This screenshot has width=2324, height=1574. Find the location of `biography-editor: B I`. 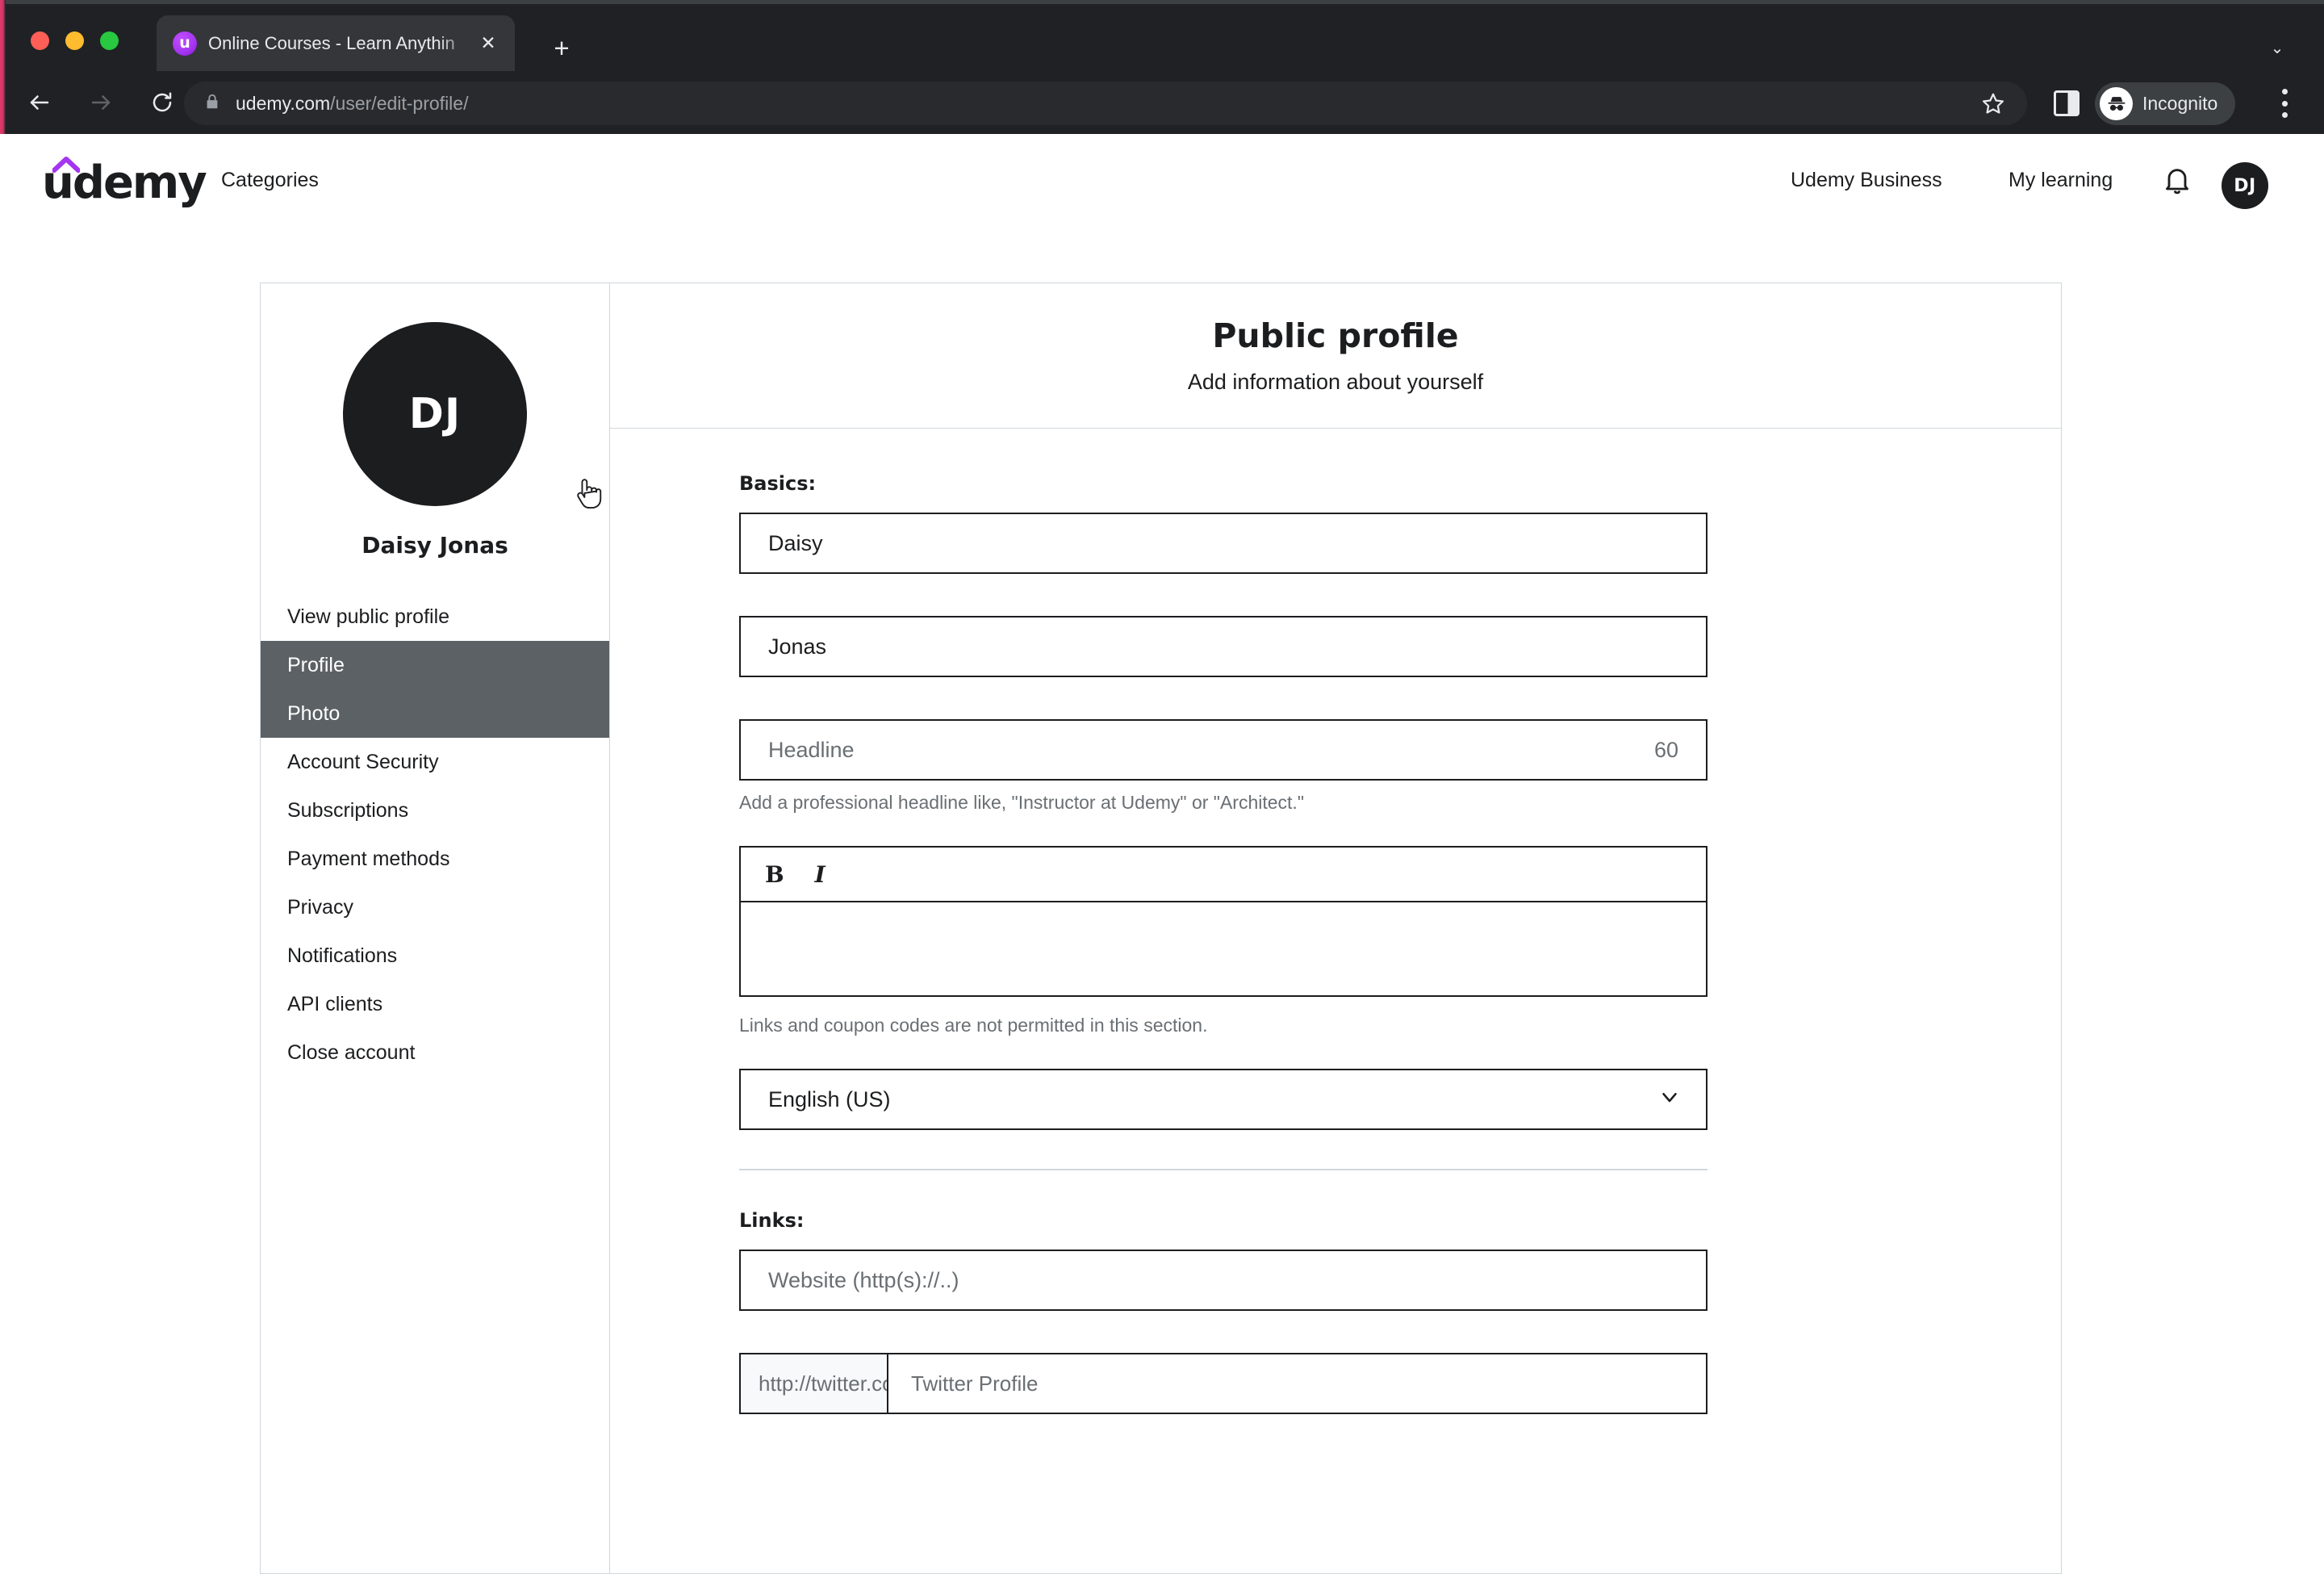

biography-editor: B I is located at coordinates (1223, 921).